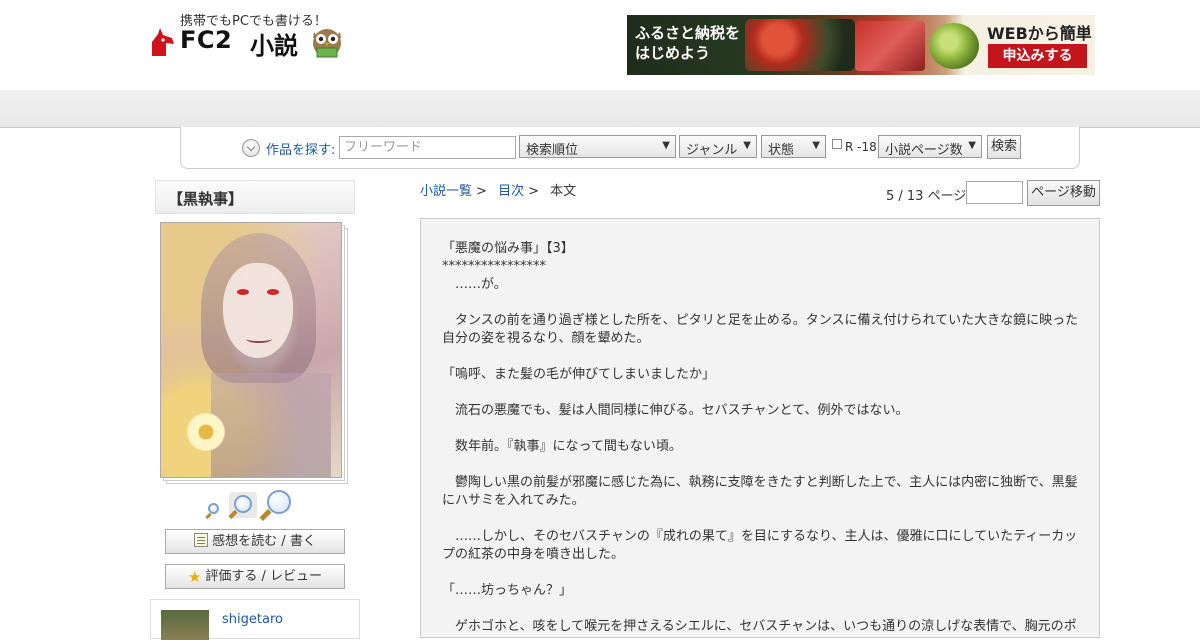 The width and height of the screenshot is (1200, 640). I want to click on story-paragraph: 「嗚呼、また髪の毛が伸びてしまいましたか」, so click(579, 374).